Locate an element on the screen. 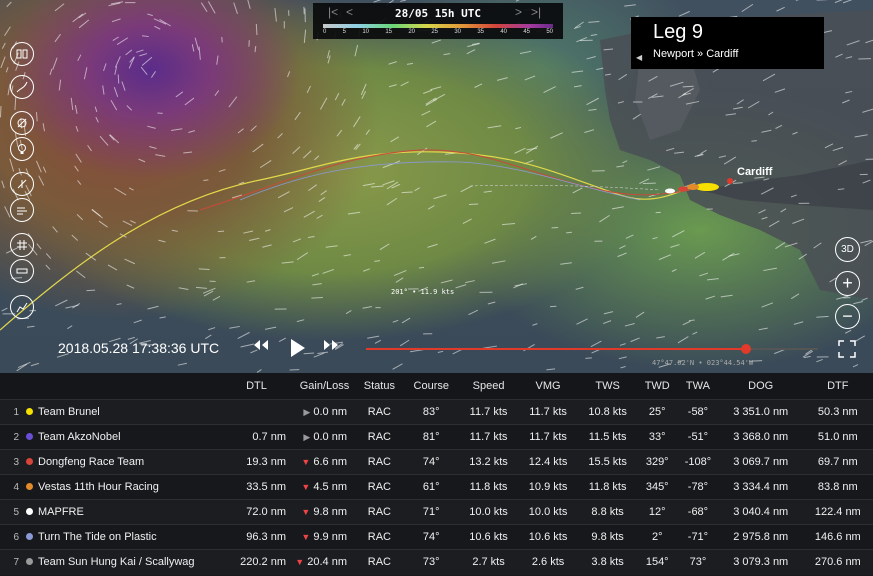  timeline-slider is located at coordinates (592, 349).